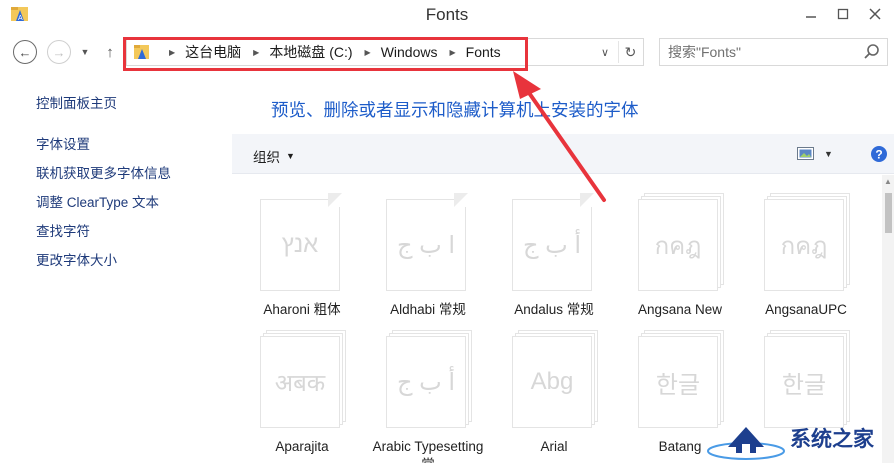 This screenshot has width=894, height=463. I want to click on font-item: ا ب ج Aldhabi 常规, so click(428, 251).